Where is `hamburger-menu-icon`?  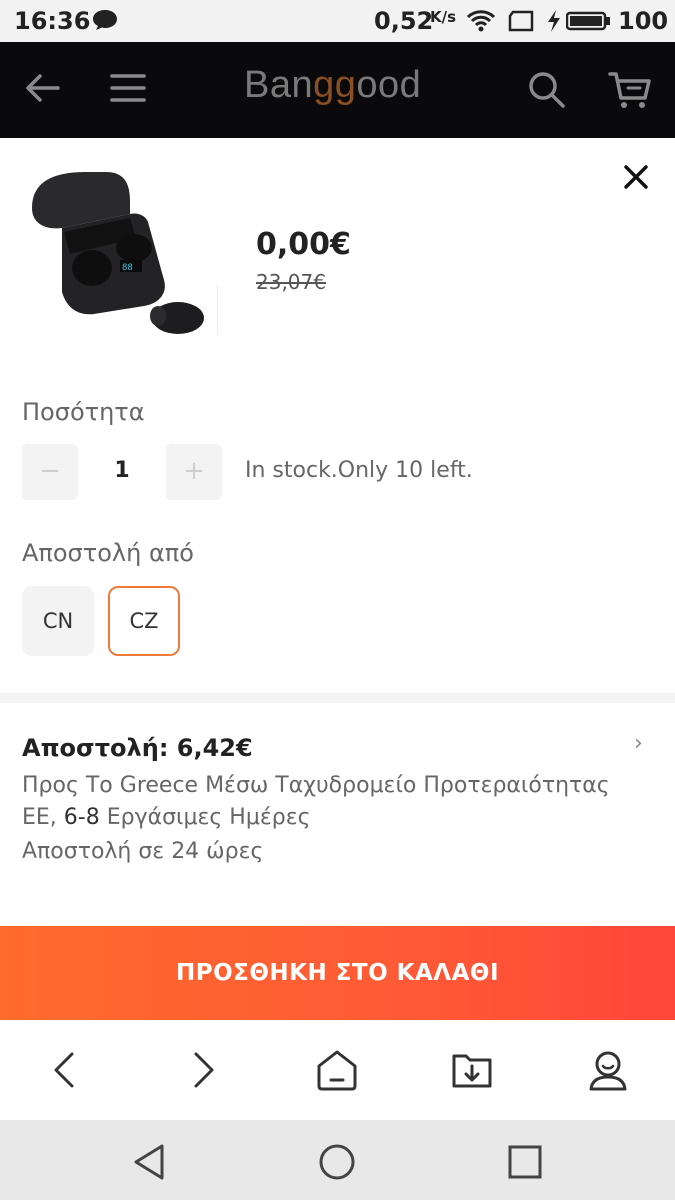
hamburger-menu-icon is located at coordinates (128, 88).